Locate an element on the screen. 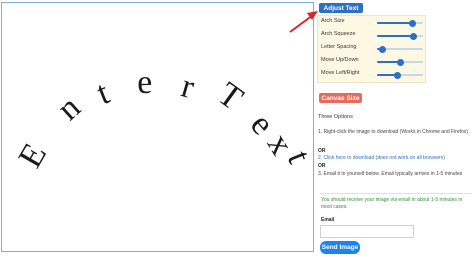 The image size is (474, 257). slider-label: Arch Size is located at coordinates (333, 21).